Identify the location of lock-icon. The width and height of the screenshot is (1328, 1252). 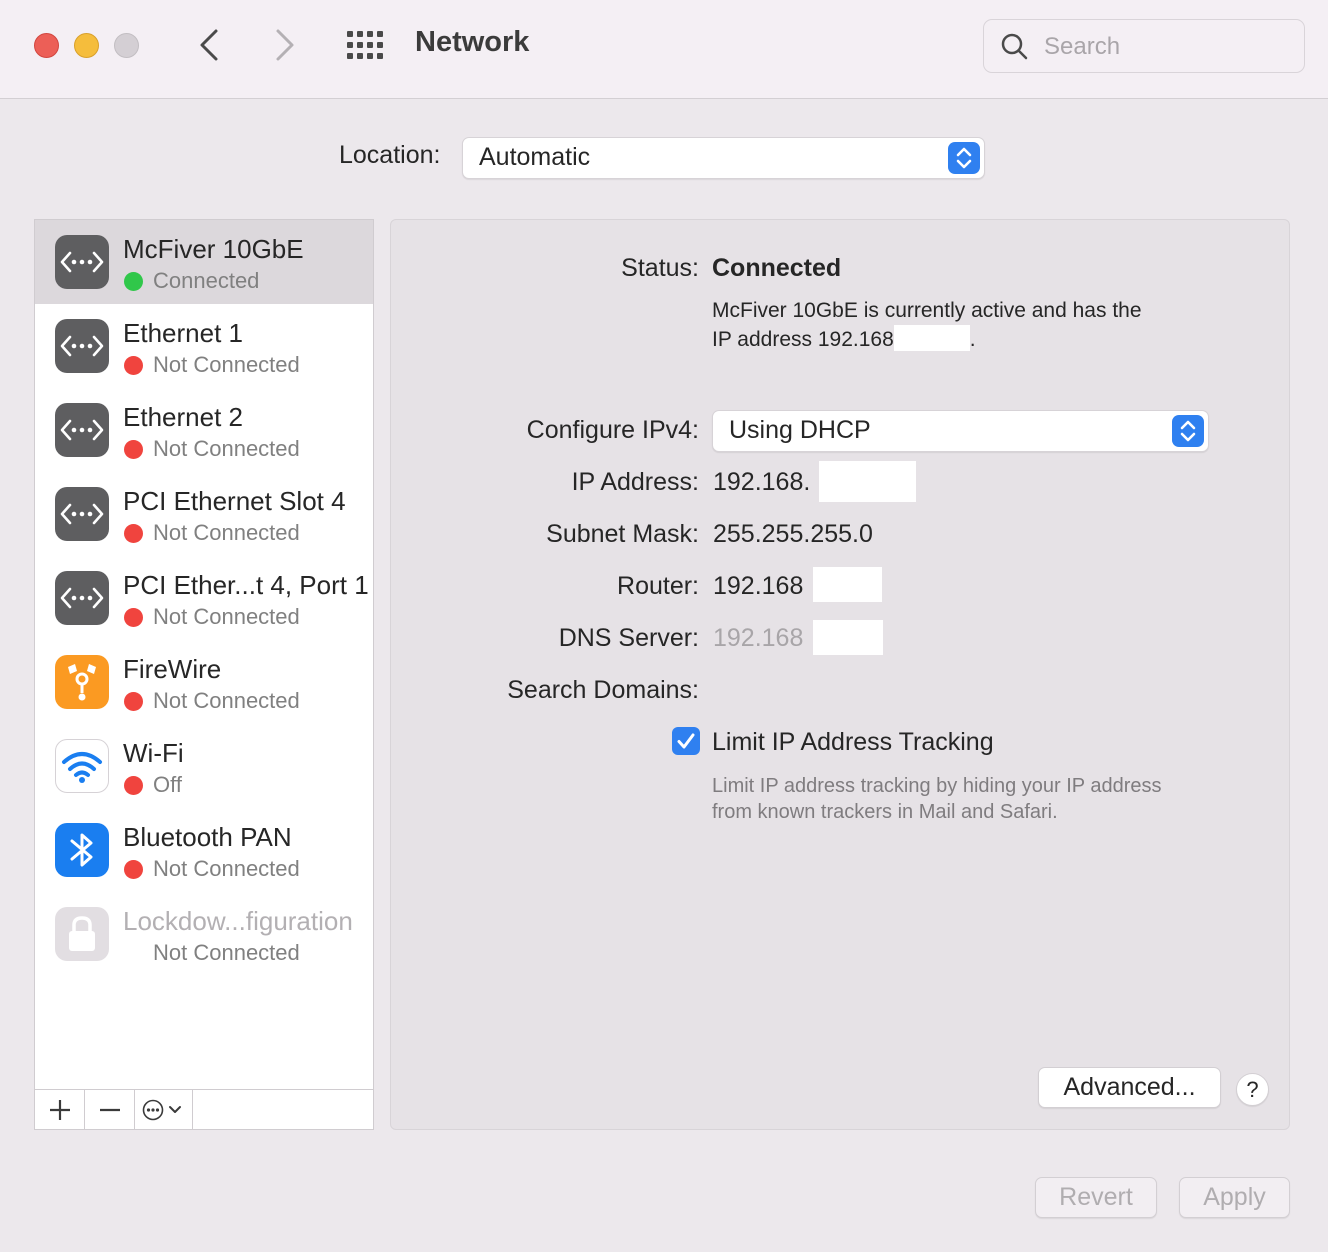
(82, 934).